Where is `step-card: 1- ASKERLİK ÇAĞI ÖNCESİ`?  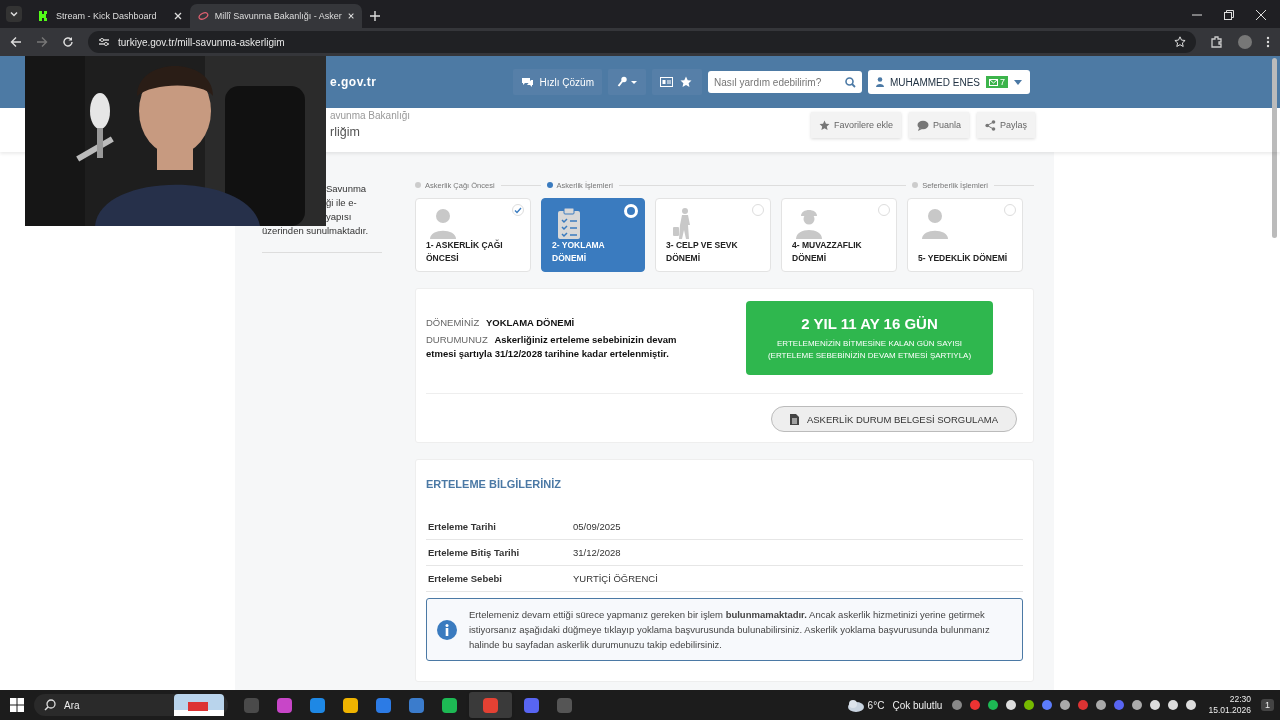 step-card: 1- ASKERLİK ÇAĞI ÖNCESİ is located at coordinates (473, 235).